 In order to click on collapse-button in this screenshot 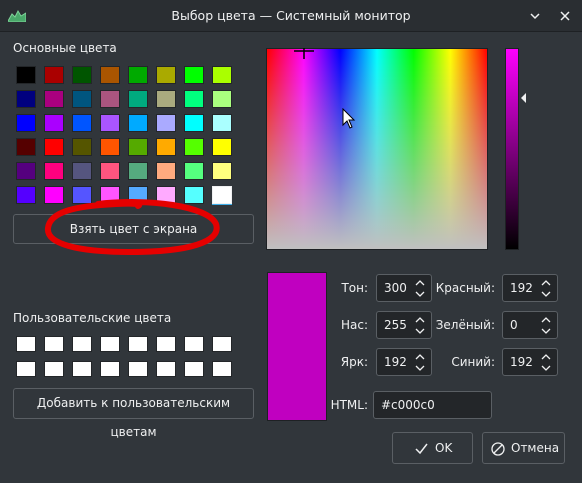, I will do `click(535, 16)`.